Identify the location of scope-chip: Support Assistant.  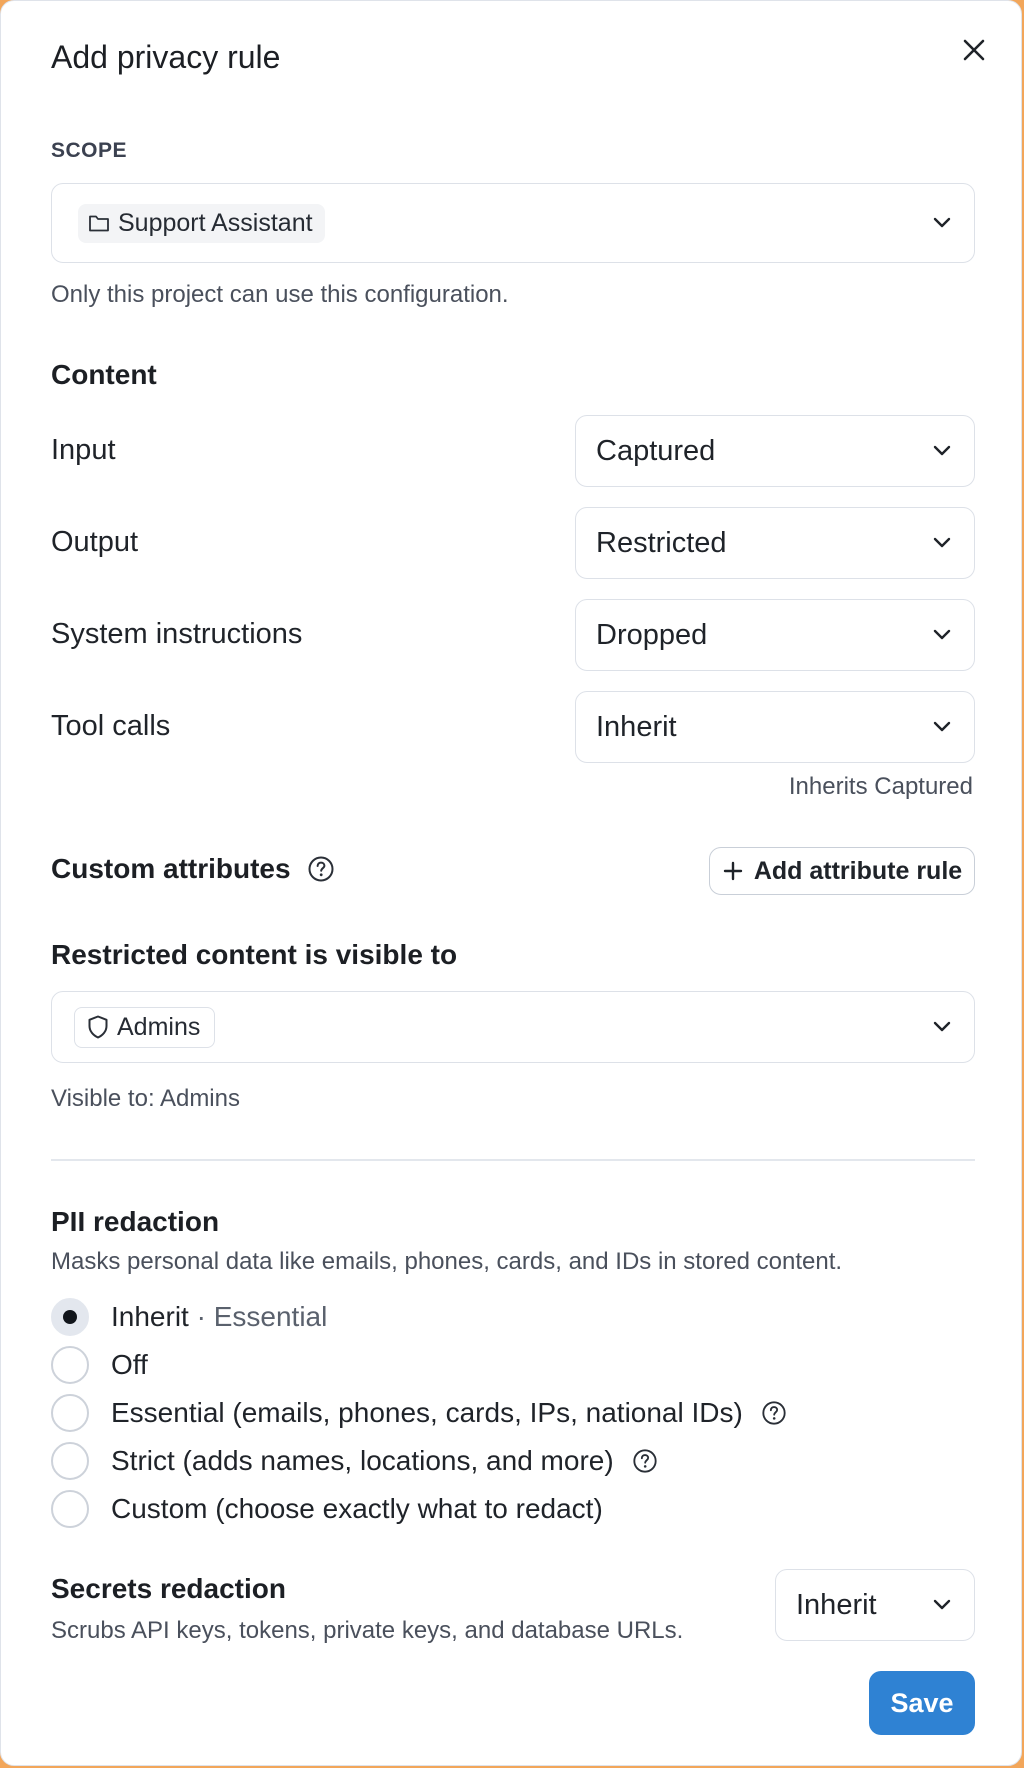
(201, 223).